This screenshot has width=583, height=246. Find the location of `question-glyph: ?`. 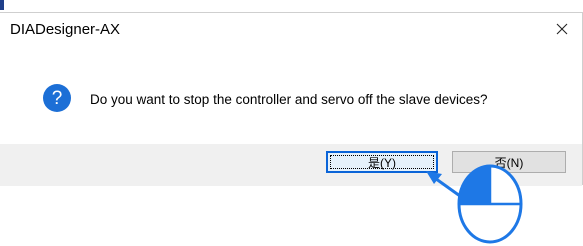

question-glyph: ? is located at coordinates (57, 98).